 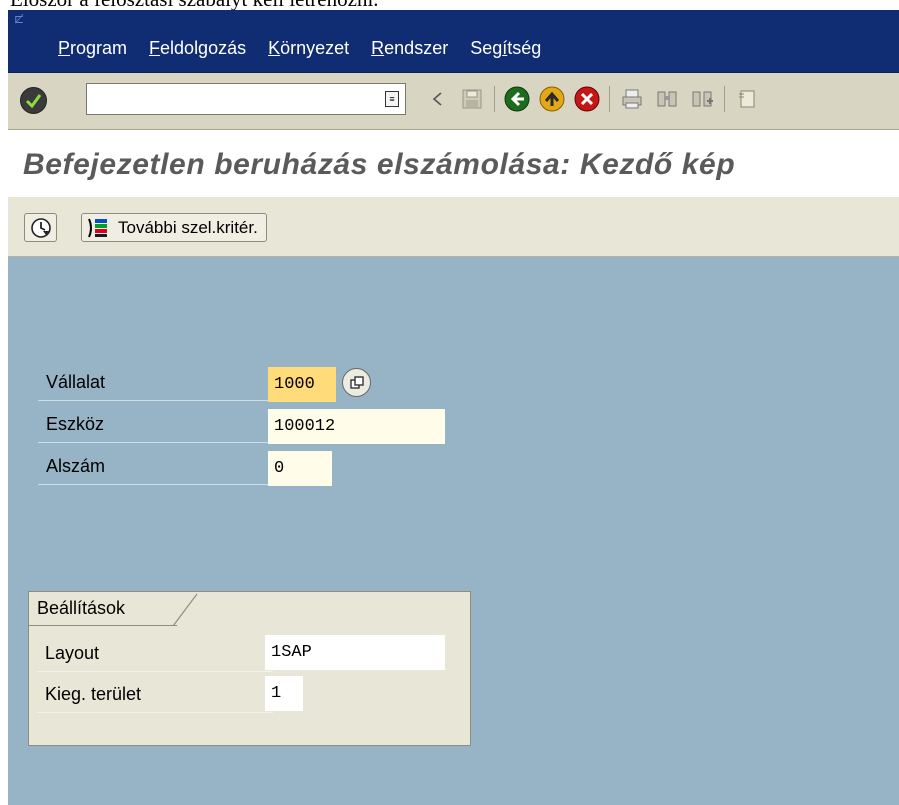 What do you see at coordinates (185, 609) in the screenshot?
I see `tab-edge-icon` at bounding box center [185, 609].